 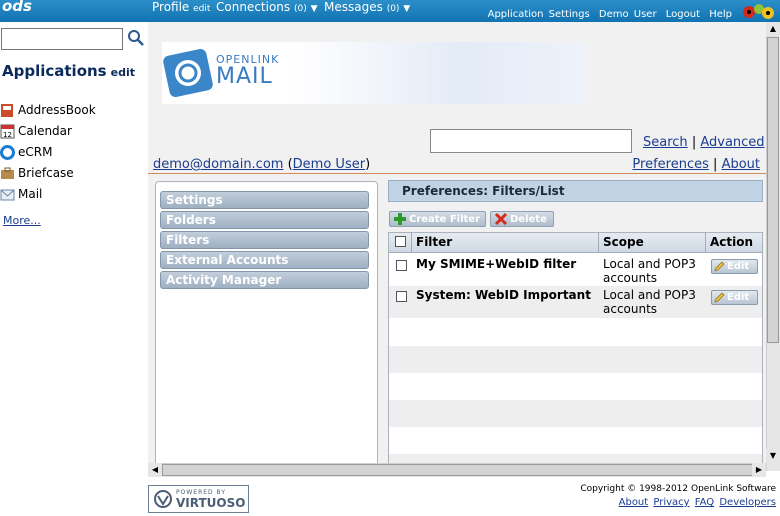 What do you see at coordinates (264, 260) in the screenshot?
I see `nav-external-accounts: External Accounts` at bounding box center [264, 260].